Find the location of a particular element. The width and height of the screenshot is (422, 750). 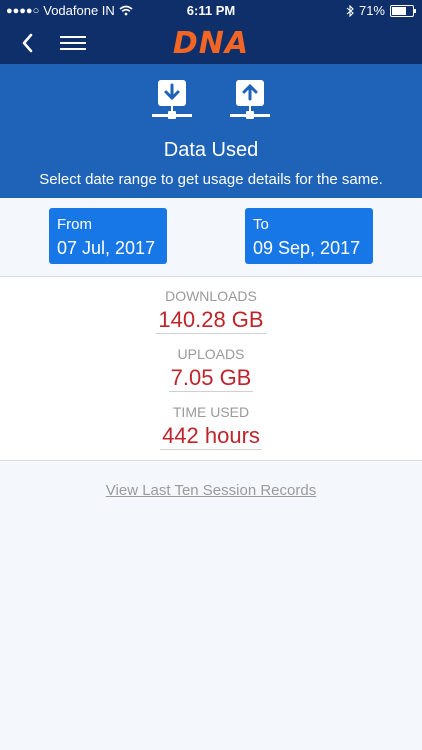

bluetooth-icon is located at coordinates (350, 10).